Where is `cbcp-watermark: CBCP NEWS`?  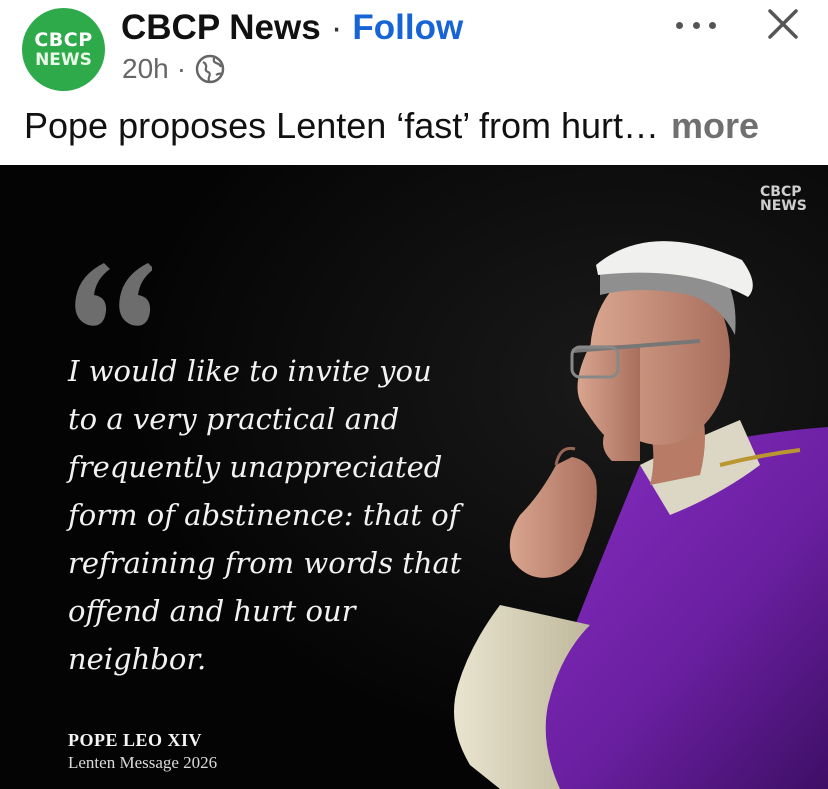
cbcp-watermark: CBCP NEWS is located at coordinates (783, 199).